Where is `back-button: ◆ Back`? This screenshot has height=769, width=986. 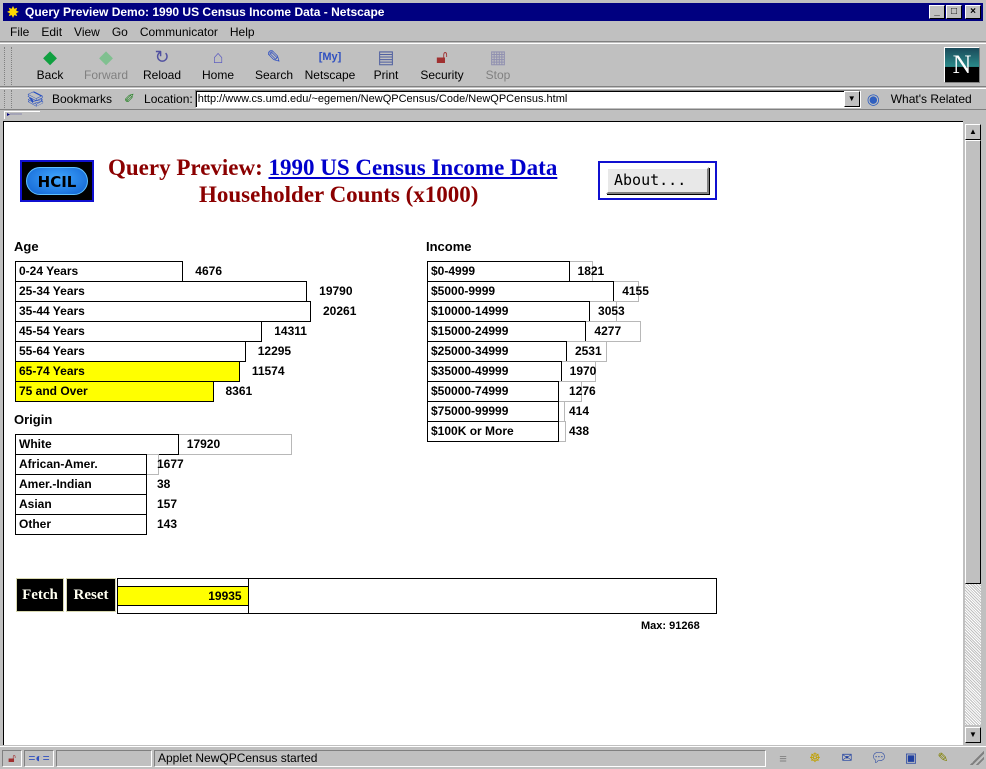 back-button: ◆ Back is located at coordinates (50, 66).